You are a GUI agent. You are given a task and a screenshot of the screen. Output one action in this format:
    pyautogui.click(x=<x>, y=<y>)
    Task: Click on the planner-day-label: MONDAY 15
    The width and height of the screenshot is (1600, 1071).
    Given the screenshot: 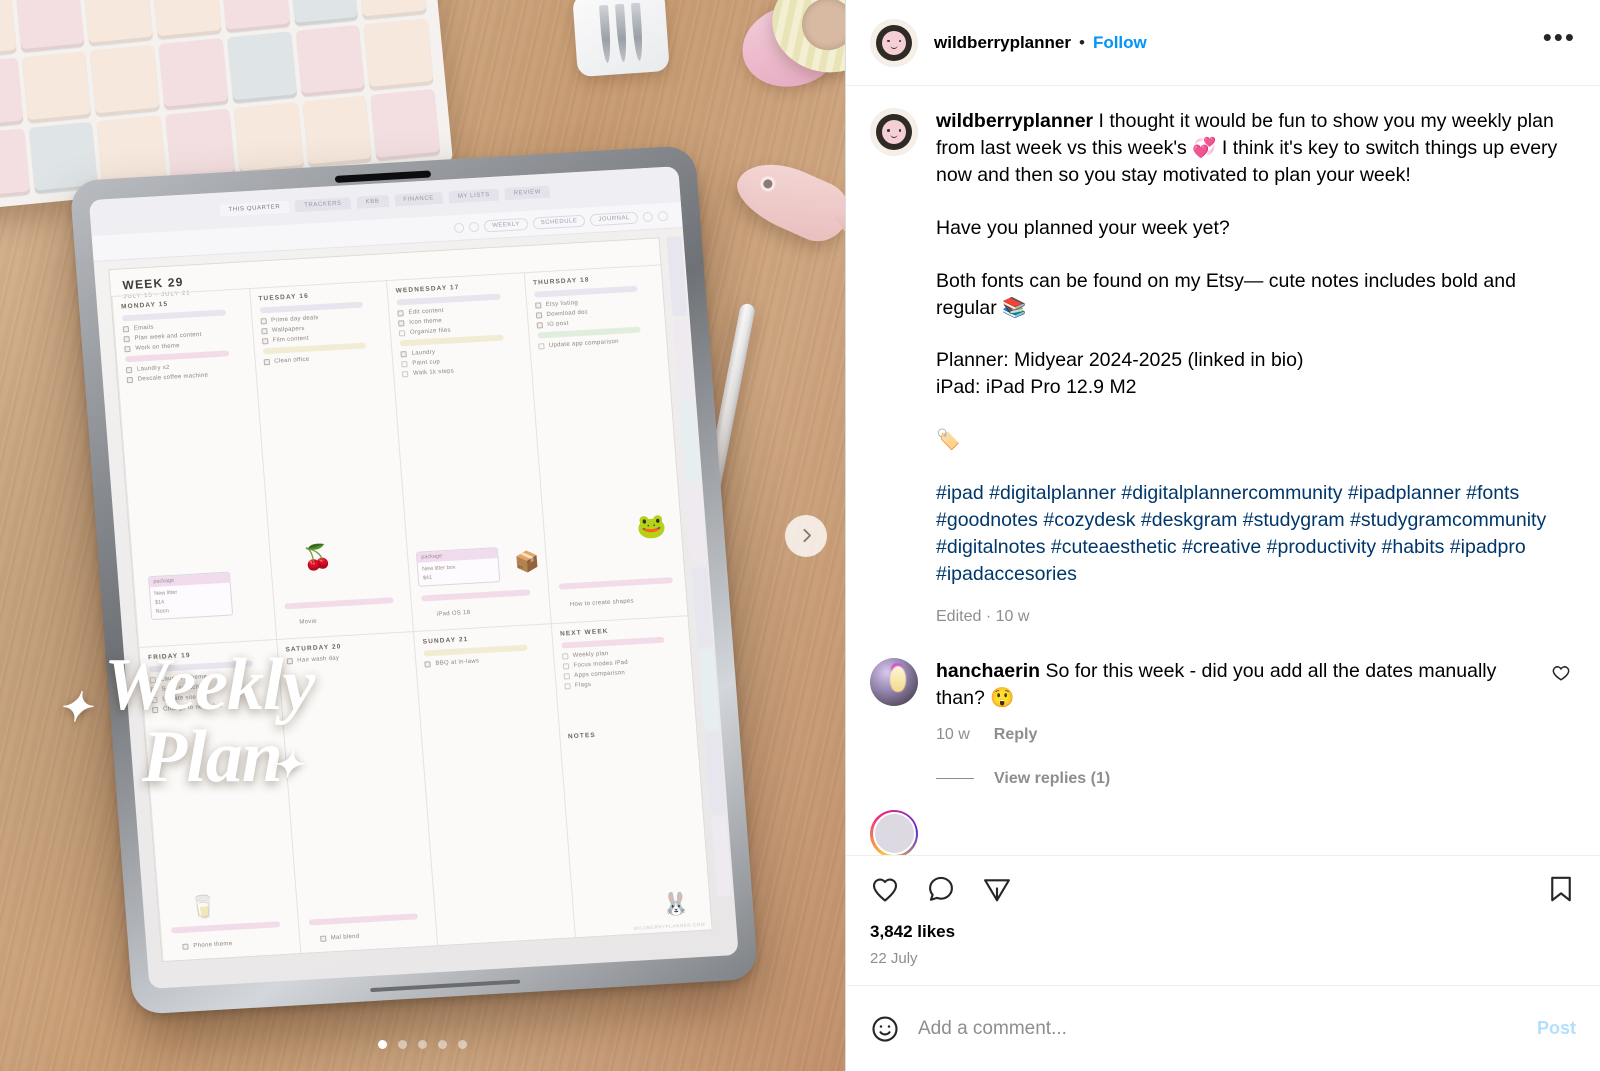 What is the action you would take?
    pyautogui.click(x=144, y=305)
    